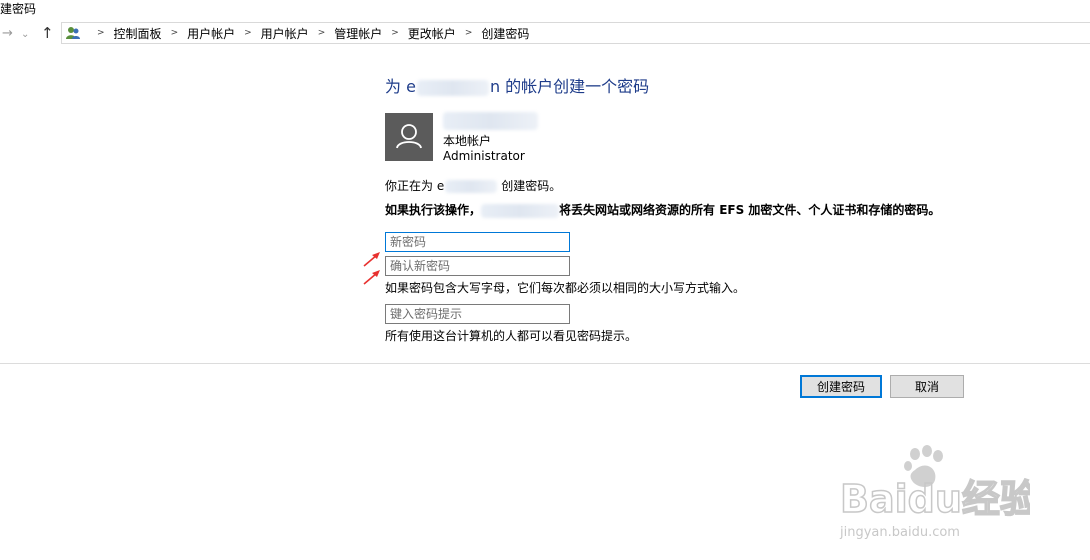 The height and width of the screenshot is (560, 1090). I want to click on divider, so click(545, 363).